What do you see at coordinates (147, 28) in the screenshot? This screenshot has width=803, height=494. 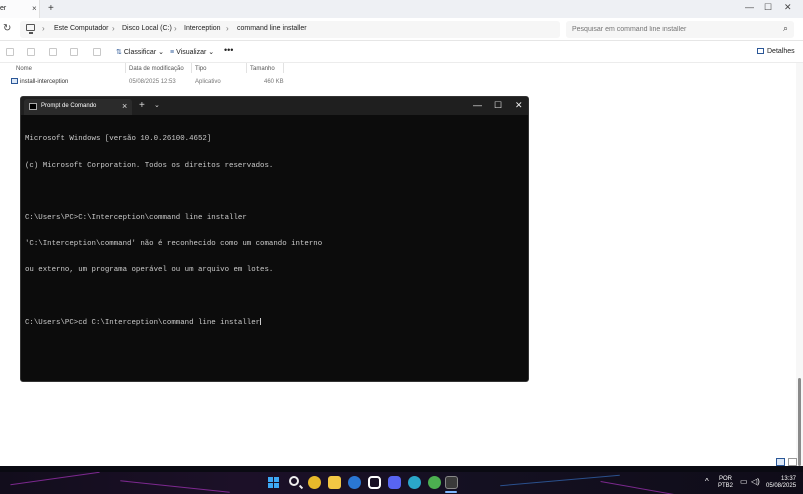 I see `breadcrumb-disco-local: Disco Local (C:)` at bounding box center [147, 28].